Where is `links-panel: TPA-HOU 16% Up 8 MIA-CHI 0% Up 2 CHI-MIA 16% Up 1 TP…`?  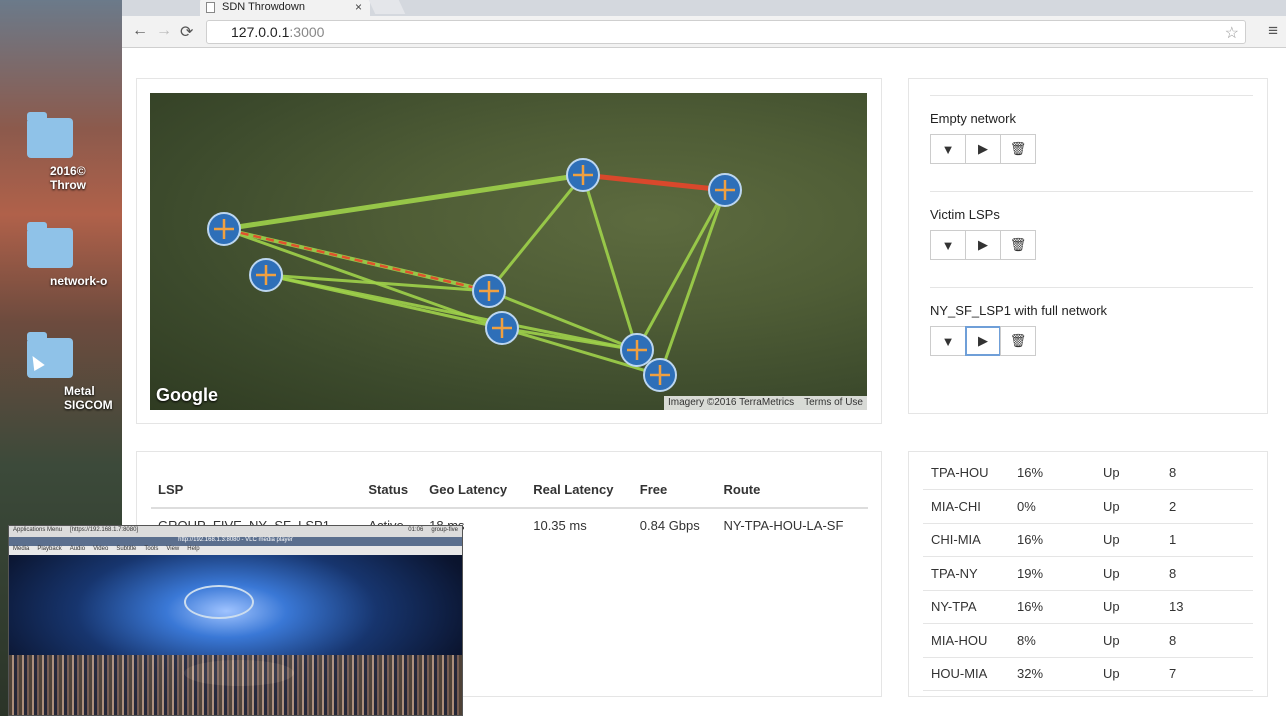
links-panel: TPA-HOU 16% Up 8 MIA-CHI 0% Up 2 CHI-MIA 16% Up 1 TP… is located at coordinates (1088, 574).